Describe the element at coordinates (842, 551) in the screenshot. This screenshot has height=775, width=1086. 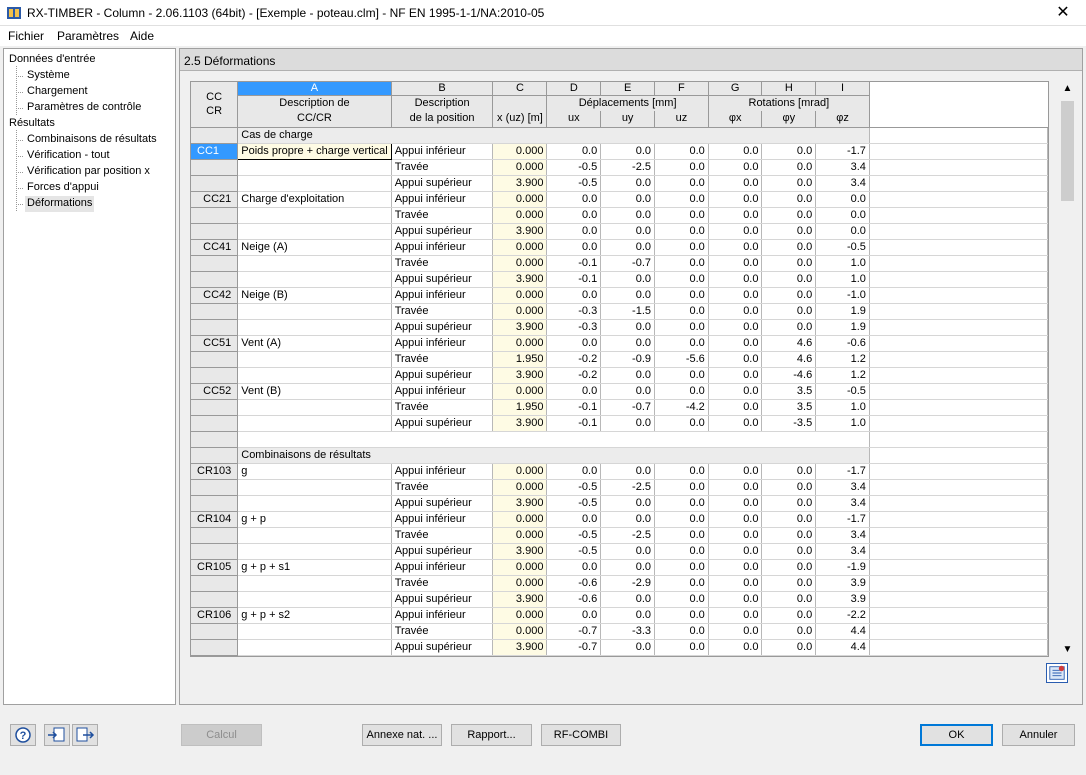
I see `cell-value: 3.4` at that location.